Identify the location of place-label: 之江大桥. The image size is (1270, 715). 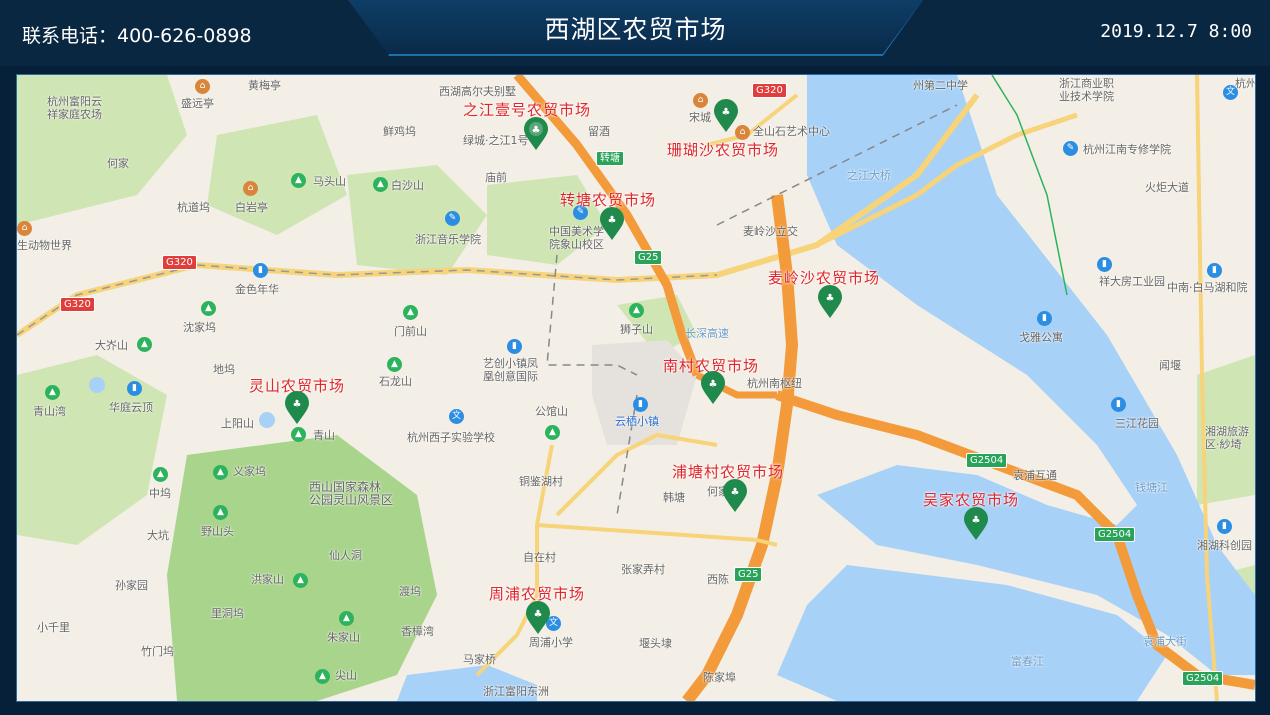
(869, 175).